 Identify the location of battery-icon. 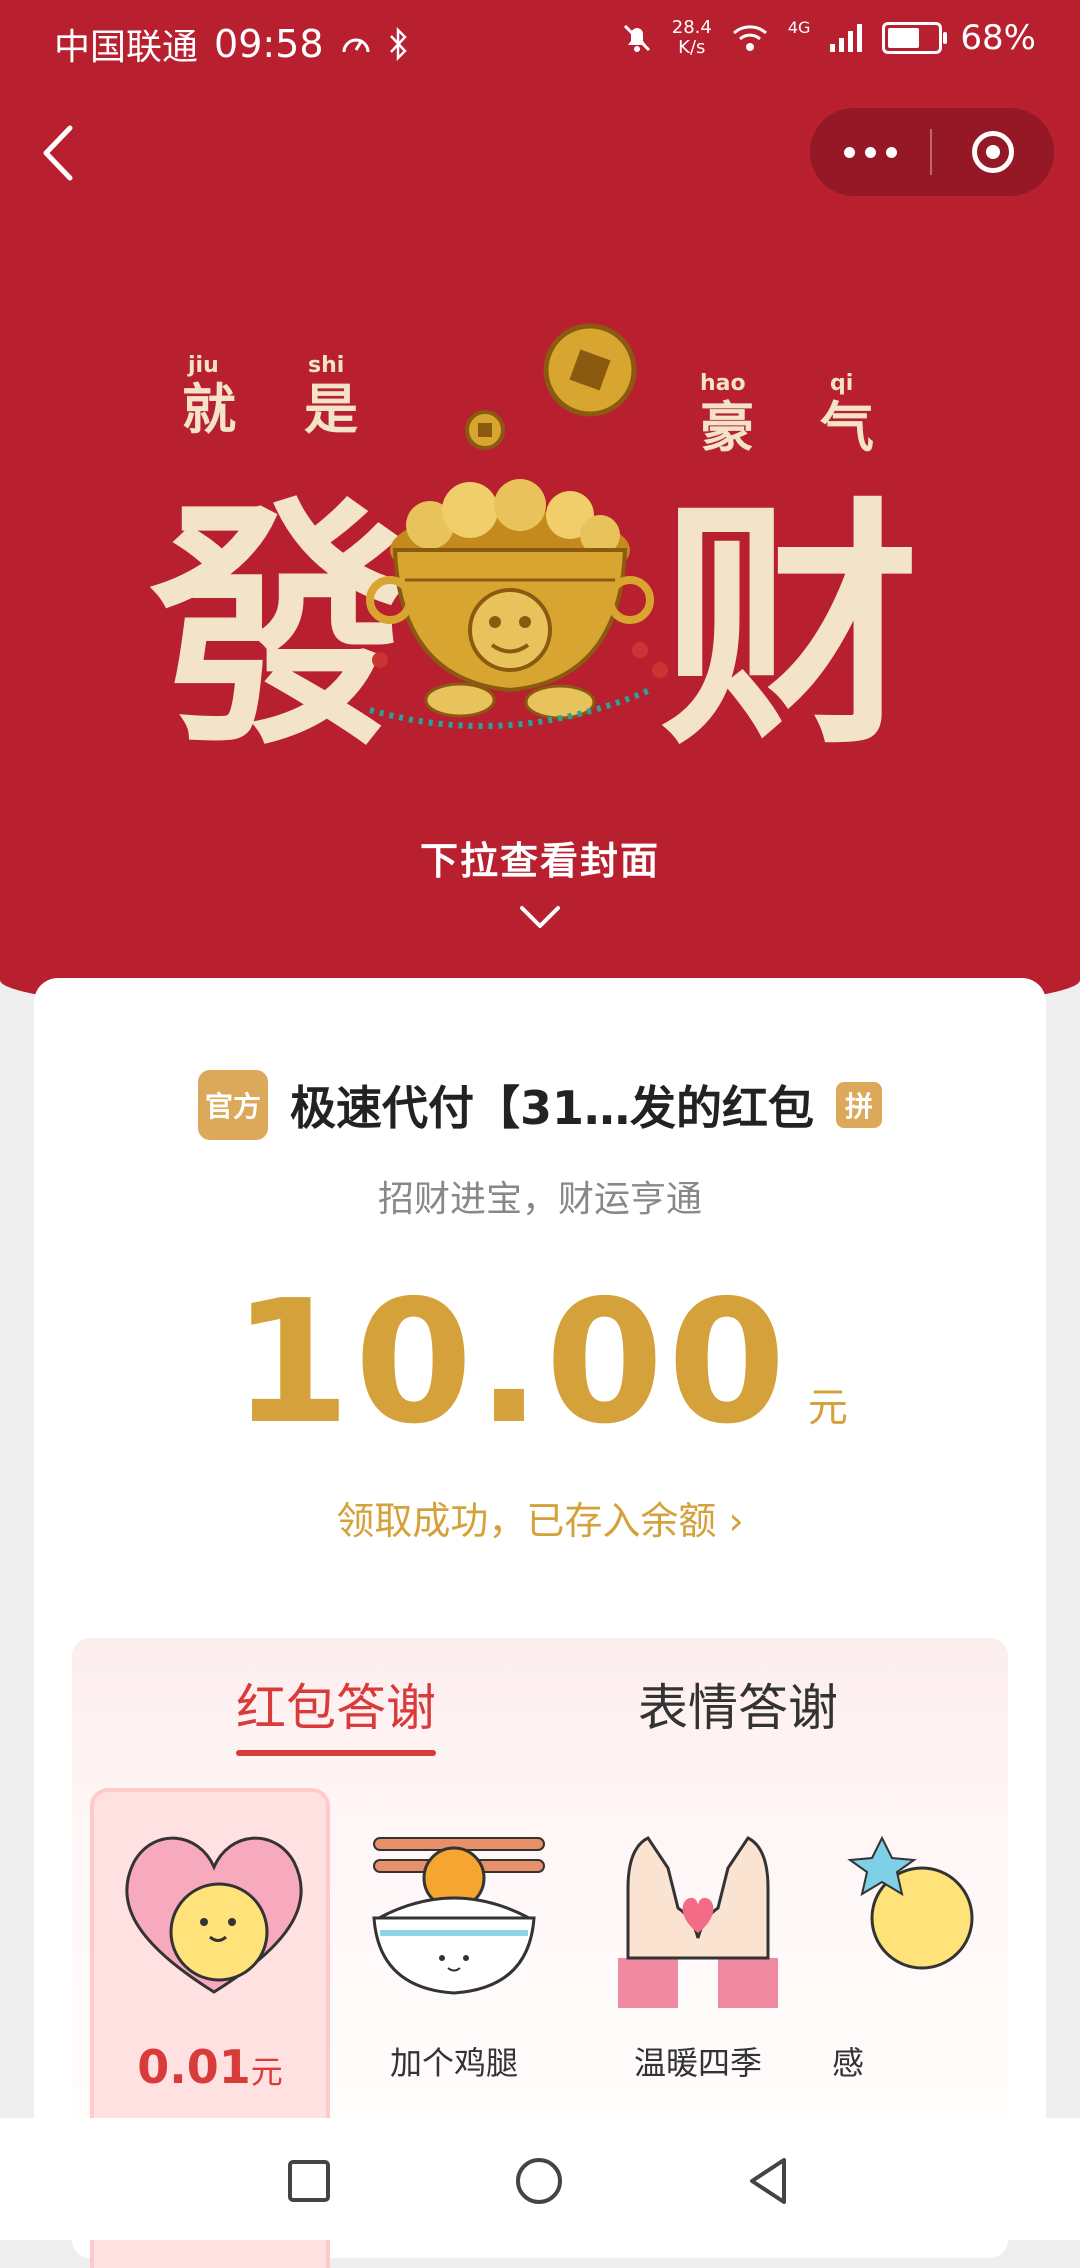
(915, 38).